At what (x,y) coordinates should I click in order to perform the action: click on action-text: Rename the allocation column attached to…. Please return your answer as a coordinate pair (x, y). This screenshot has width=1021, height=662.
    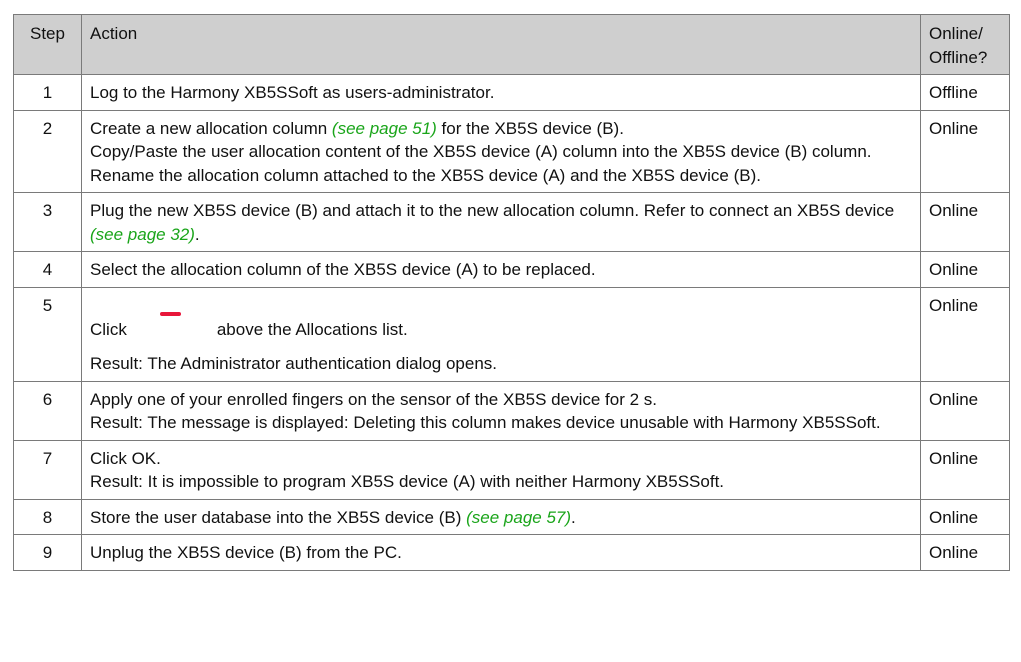
    Looking at the image, I should click on (316, 175).